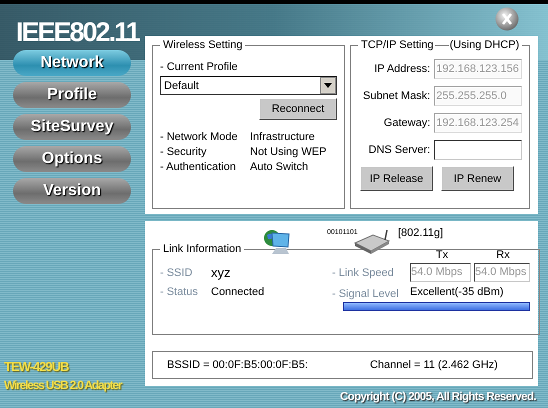 The height and width of the screenshot is (408, 548). Describe the element at coordinates (63, 385) in the screenshot. I see `product-description: Wireless USB 2.0 Adapter` at that location.